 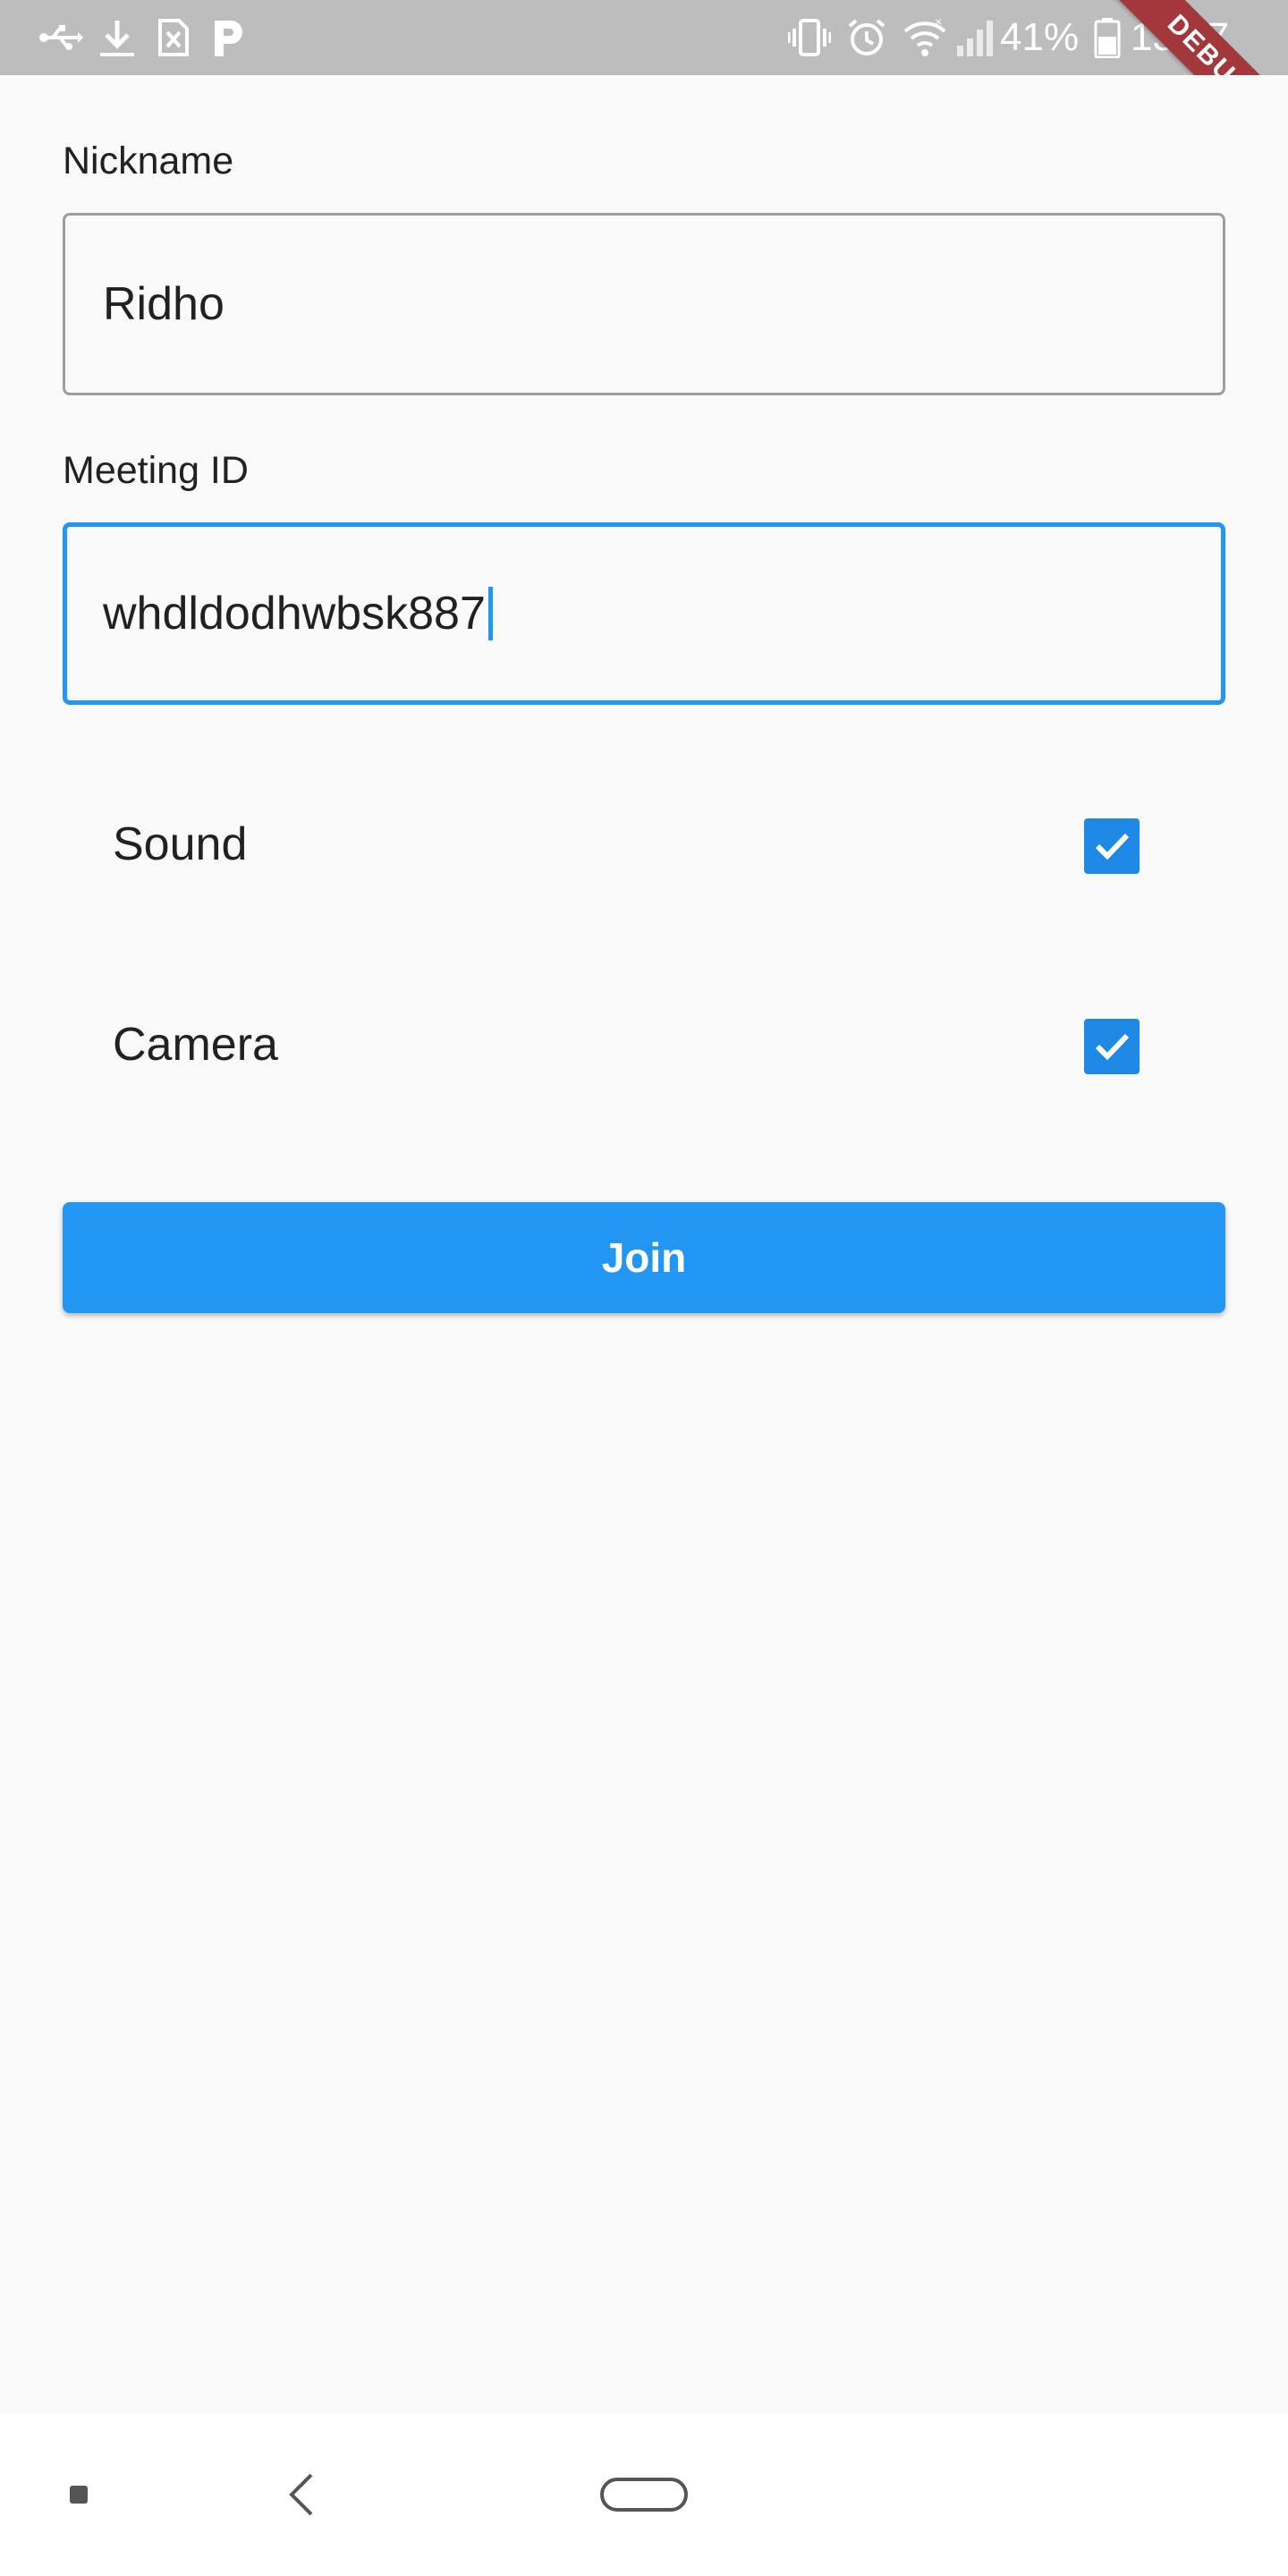 What do you see at coordinates (975, 37) in the screenshot?
I see `signal-icon` at bounding box center [975, 37].